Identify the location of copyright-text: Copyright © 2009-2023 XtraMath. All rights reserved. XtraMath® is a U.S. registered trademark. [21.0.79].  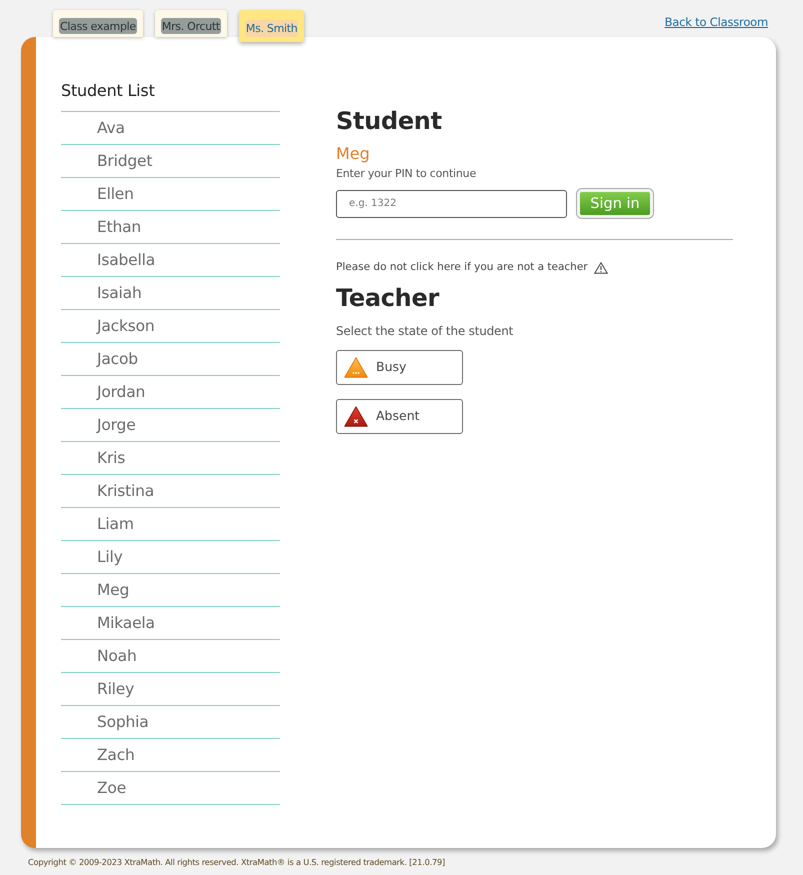
(237, 862).